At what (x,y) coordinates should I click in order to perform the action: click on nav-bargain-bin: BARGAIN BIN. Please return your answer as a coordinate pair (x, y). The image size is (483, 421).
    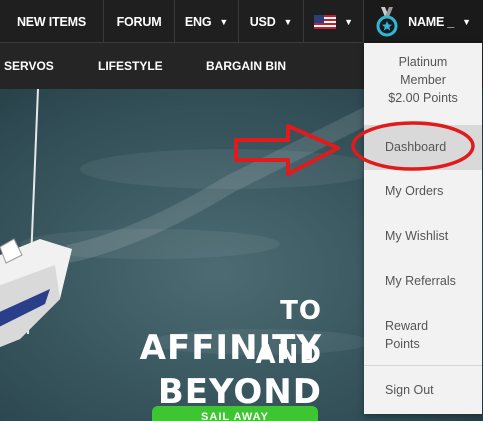
    Looking at the image, I should click on (246, 66).